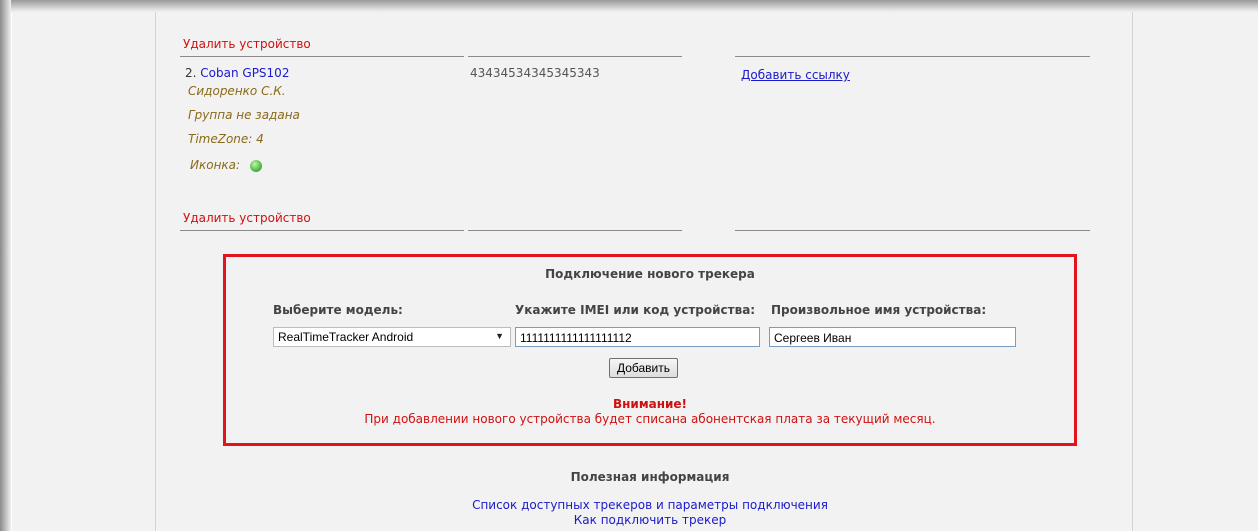 Image resolution: width=1258 pixels, height=531 pixels. I want to click on device-number: 2., so click(191, 73).